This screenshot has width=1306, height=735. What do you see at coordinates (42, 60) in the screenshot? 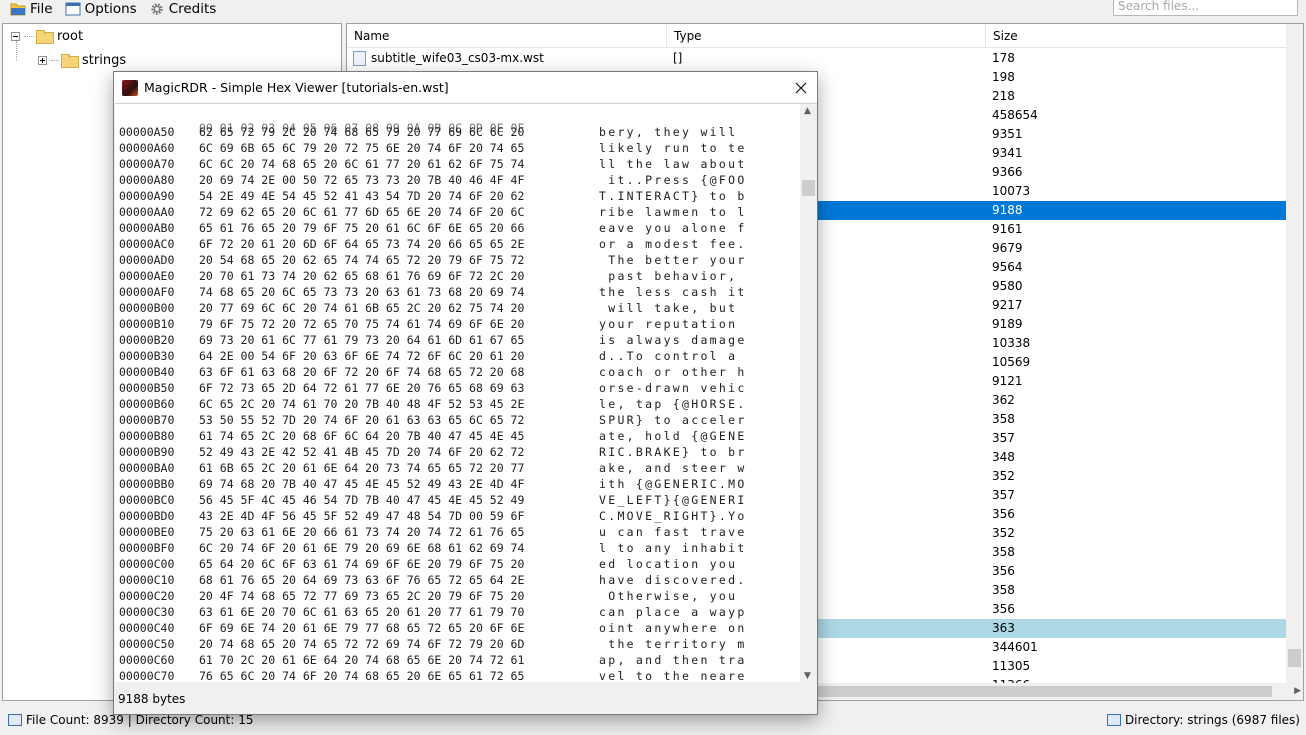
I see `expand-icon` at bounding box center [42, 60].